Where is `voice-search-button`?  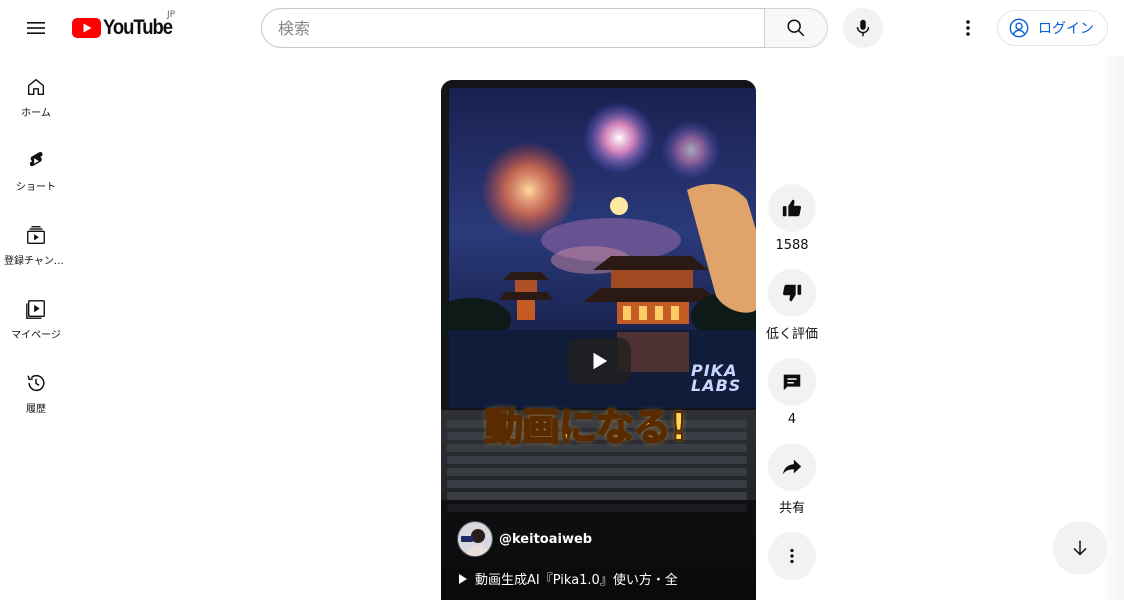
voice-search-button is located at coordinates (863, 28).